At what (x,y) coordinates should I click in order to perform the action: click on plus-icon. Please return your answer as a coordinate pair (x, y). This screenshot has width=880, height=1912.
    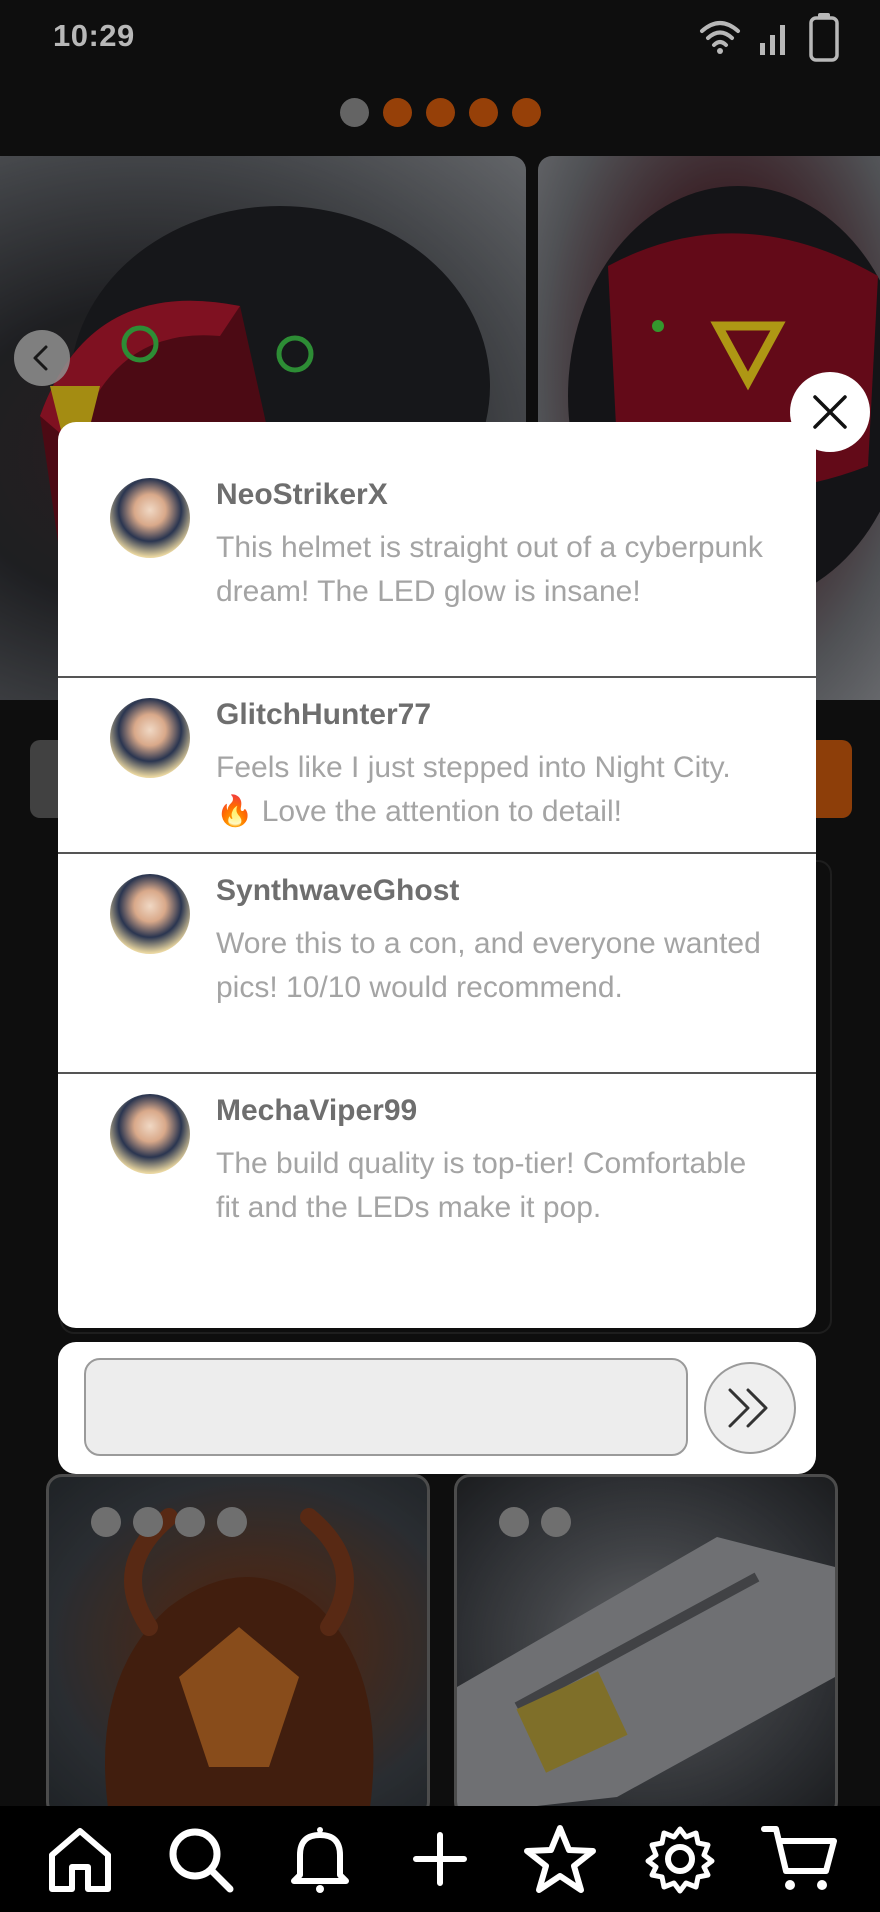
    Looking at the image, I should click on (440, 1859).